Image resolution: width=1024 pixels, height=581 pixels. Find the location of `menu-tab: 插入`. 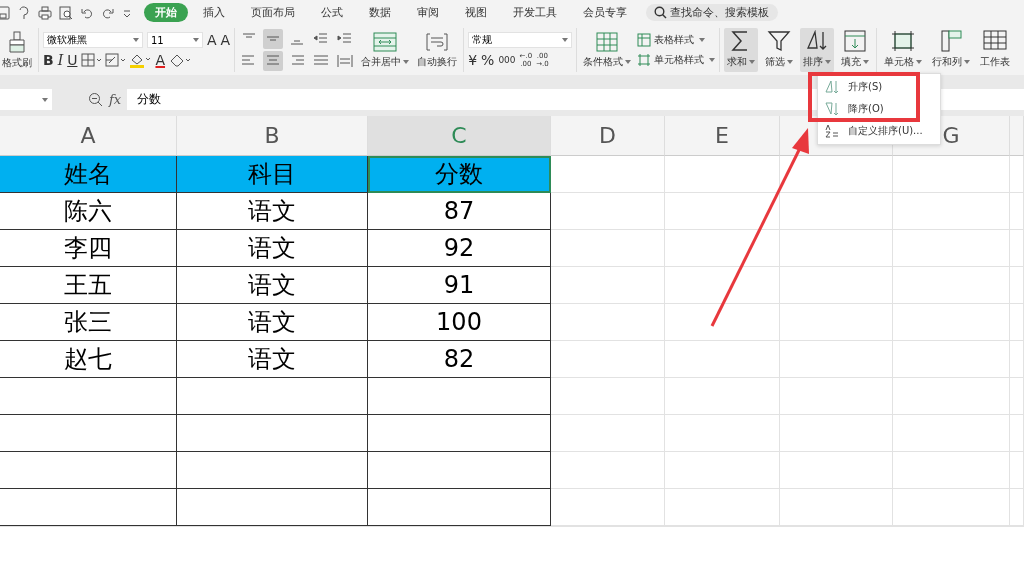

menu-tab: 插入 is located at coordinates (214, 12).